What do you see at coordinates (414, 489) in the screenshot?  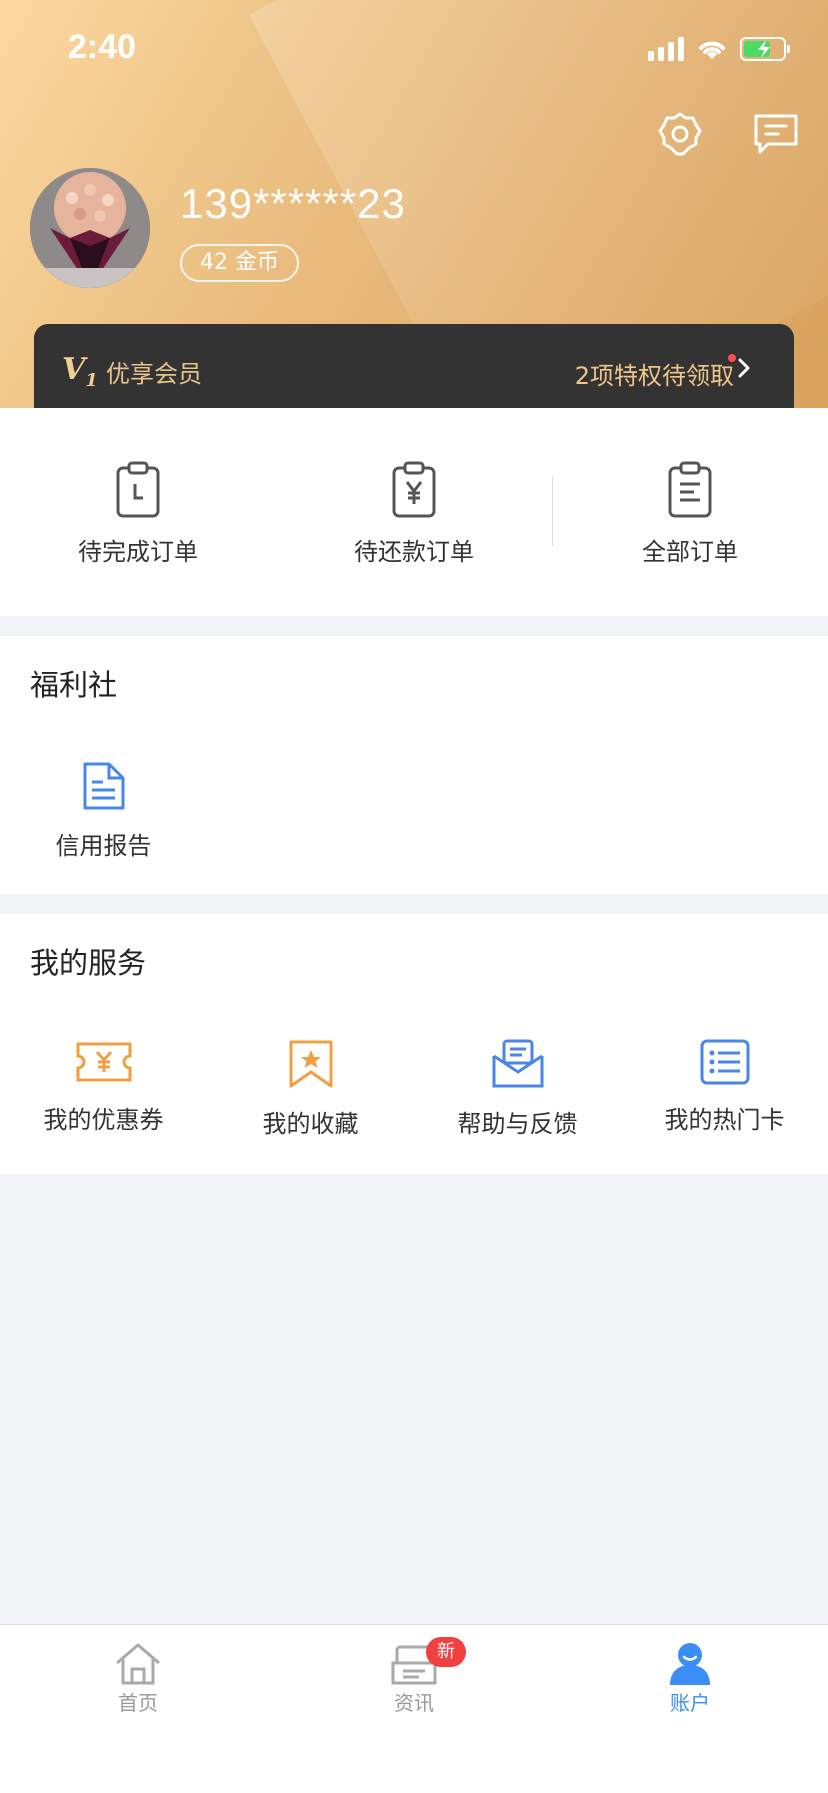 I see `clipboard-yen-icon` at bounding box center [414, 489].